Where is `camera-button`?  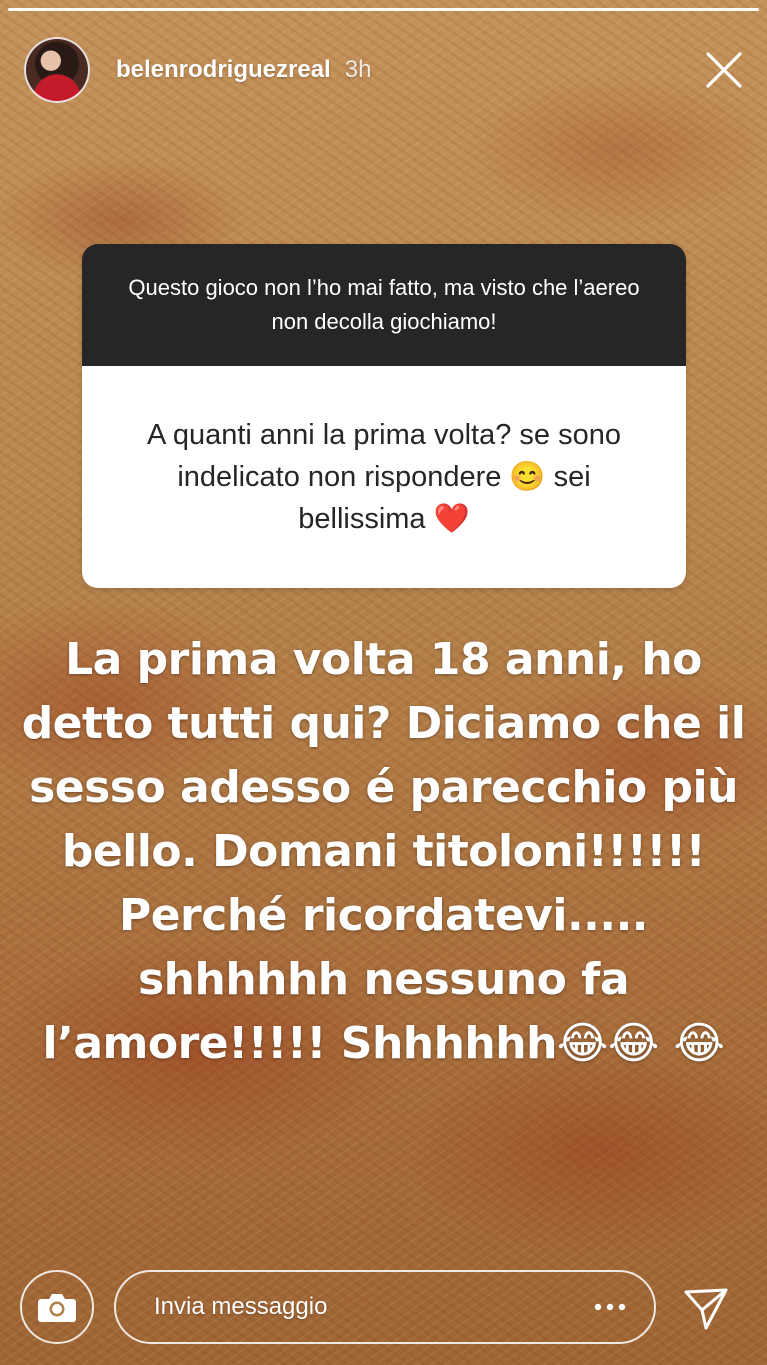 camera-button is located at coordinates (57, 1307).